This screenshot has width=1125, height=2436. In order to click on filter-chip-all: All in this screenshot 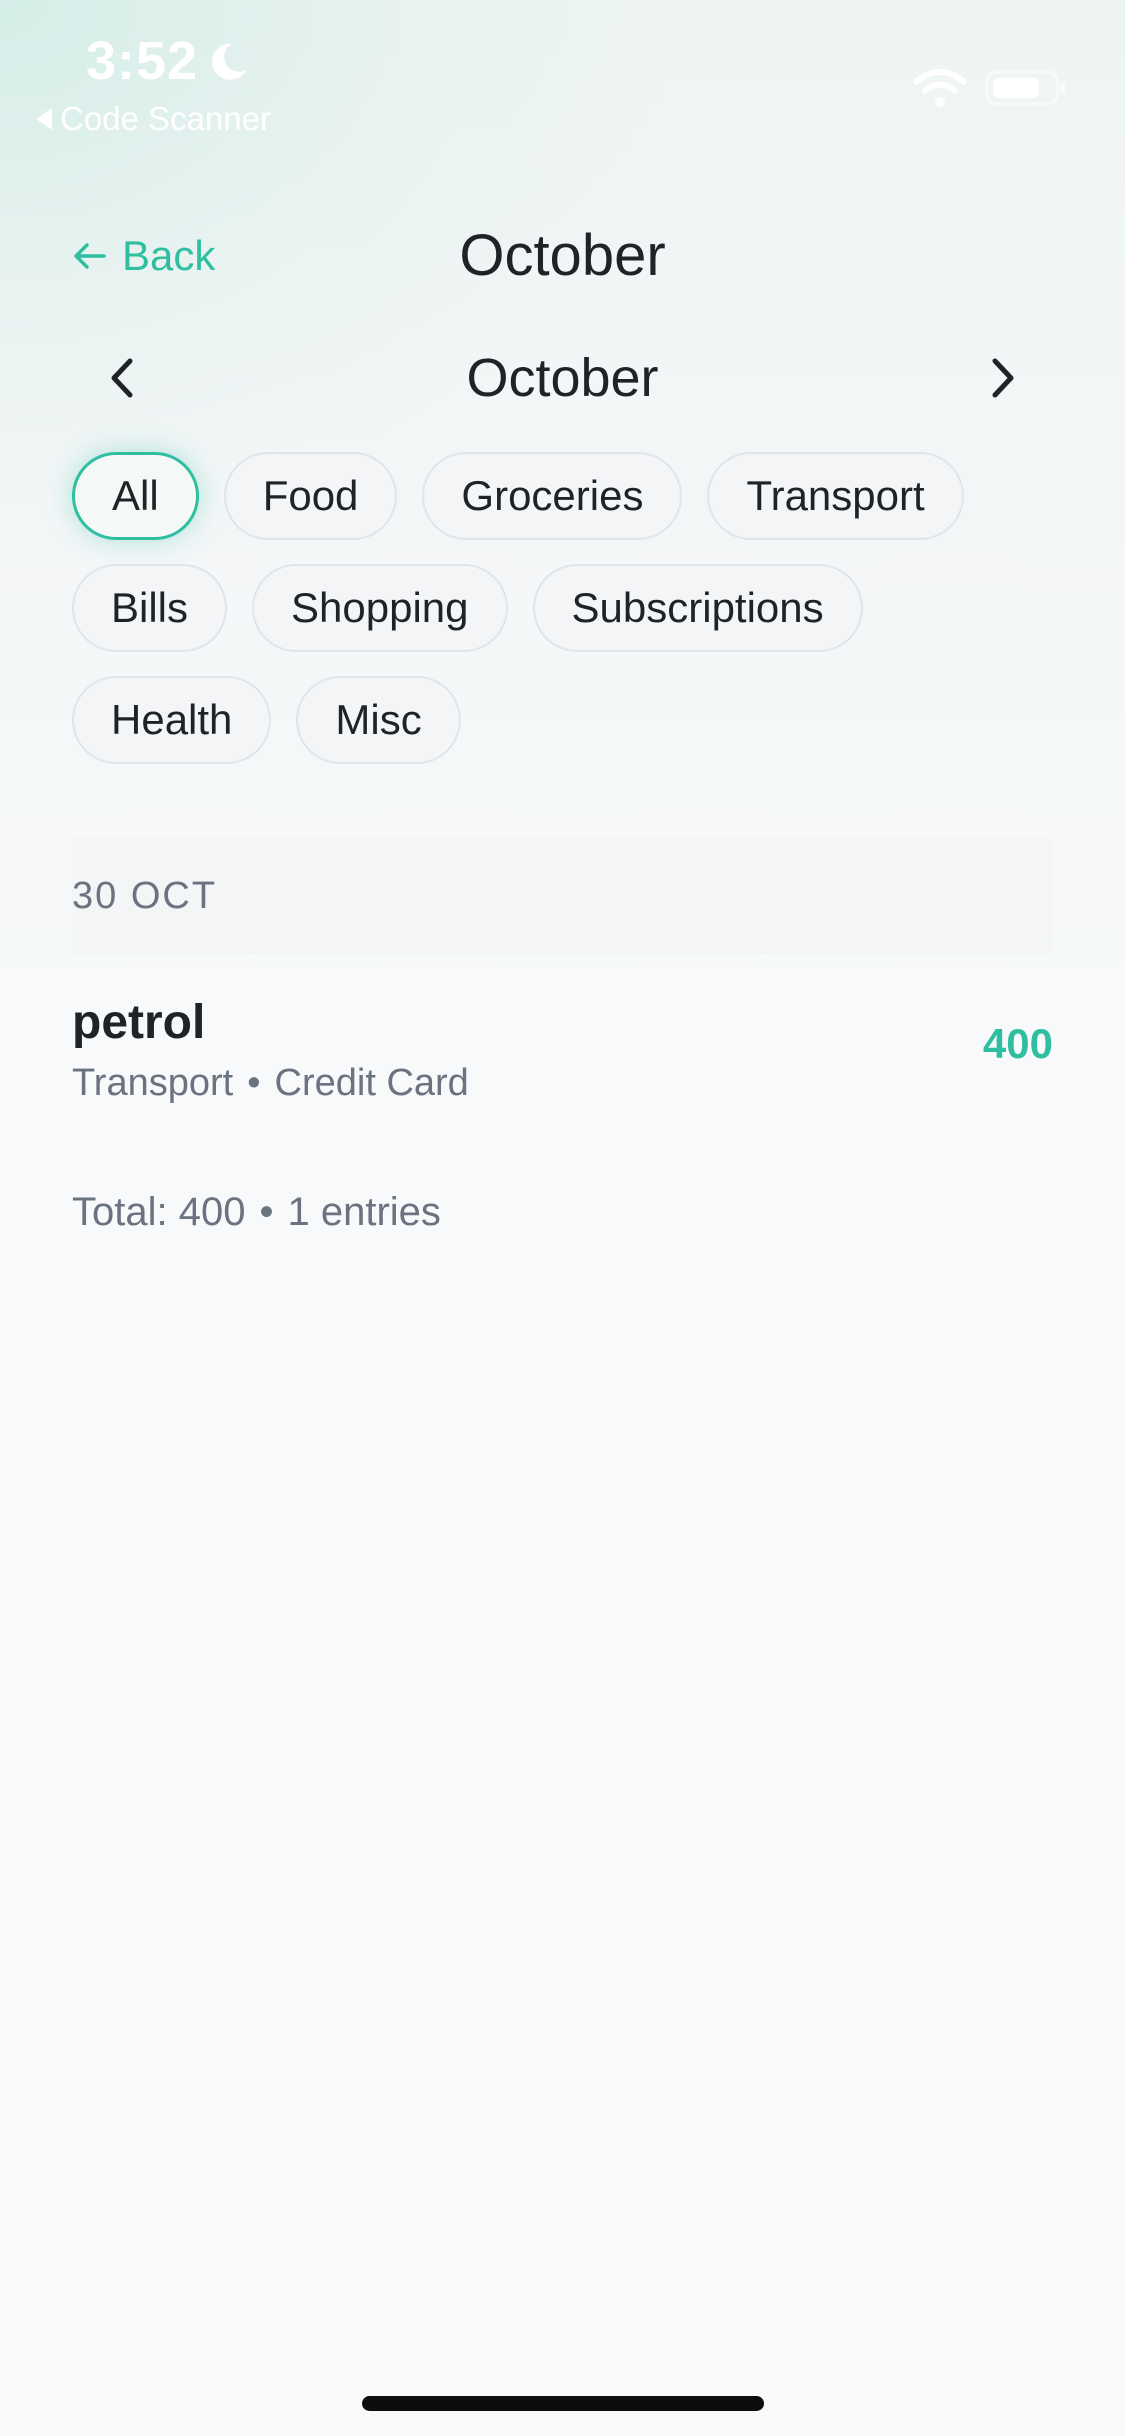, I will do `click(135, 496)`.